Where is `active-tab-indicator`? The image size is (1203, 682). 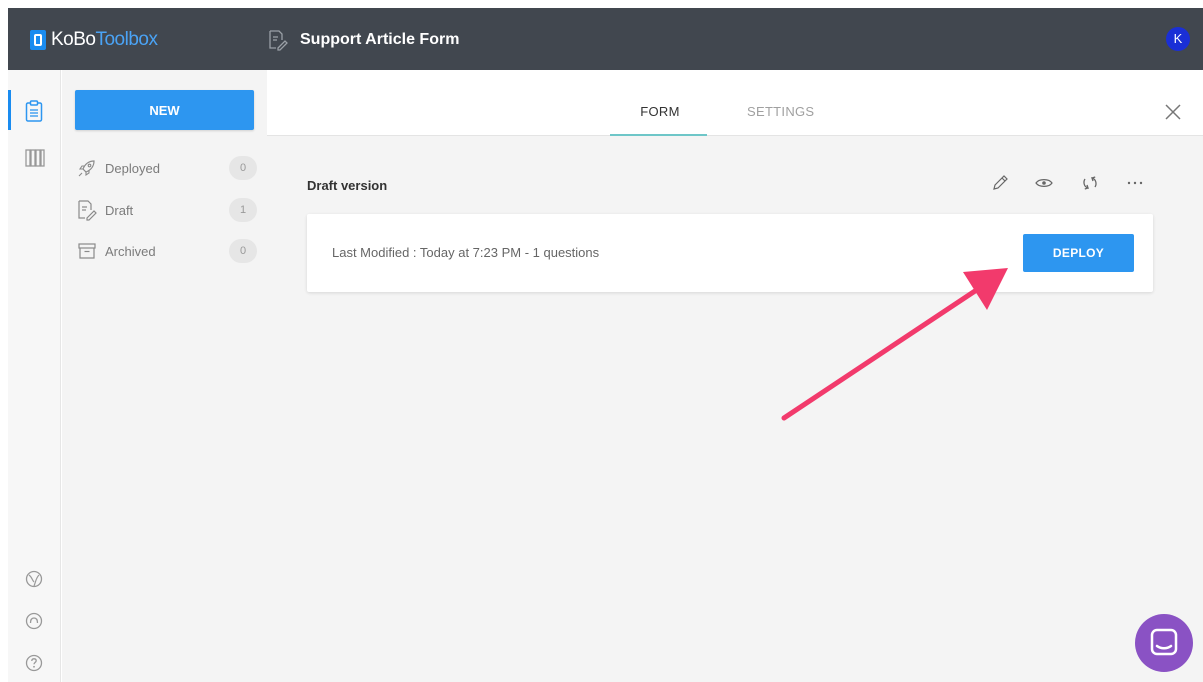 active-tab-indicator is located at coordinates (658, 135).